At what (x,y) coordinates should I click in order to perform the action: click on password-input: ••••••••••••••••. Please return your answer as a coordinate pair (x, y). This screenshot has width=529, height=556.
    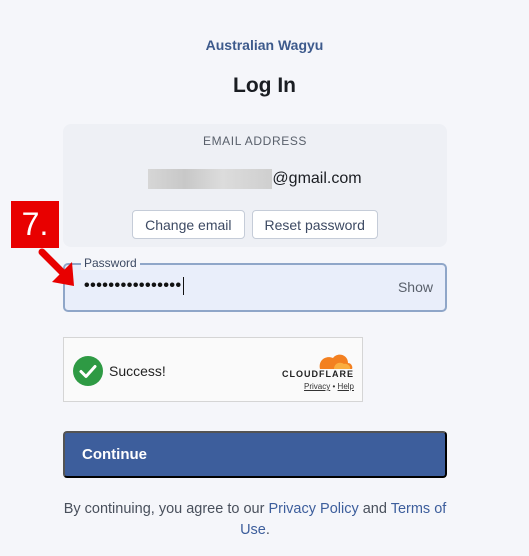
    Looking at the image, I should click on (134, 286).